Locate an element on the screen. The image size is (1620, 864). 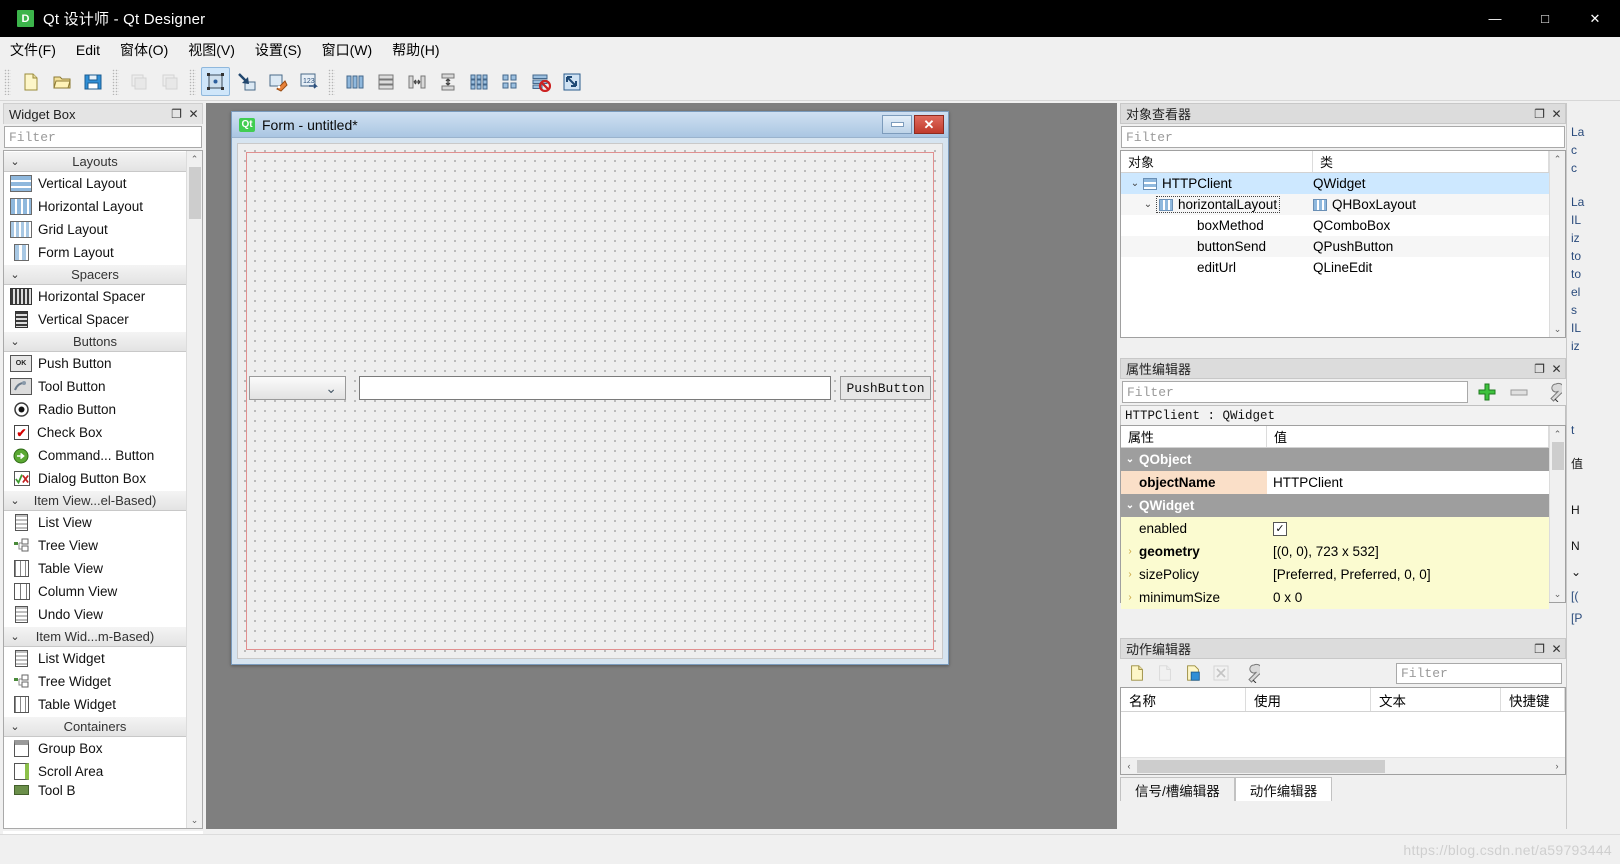
widget-box-float-button: ❐ is located at coordinates (176, 114).